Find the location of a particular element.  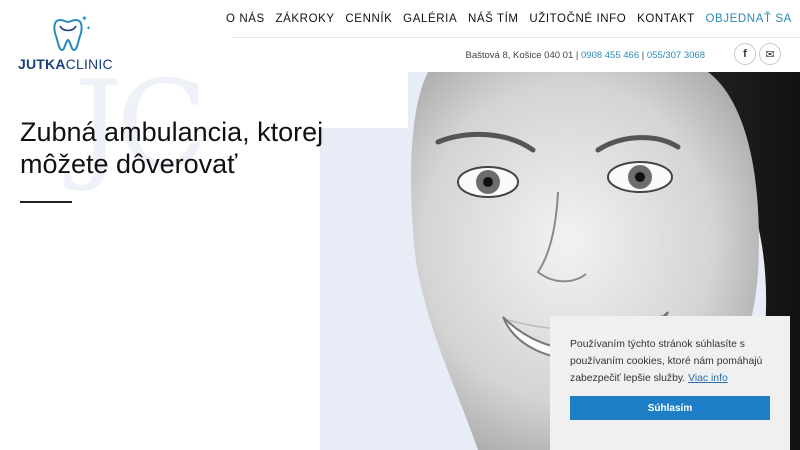

nav-item-cennik: CENNÍK is located at coordinates (368, 19).